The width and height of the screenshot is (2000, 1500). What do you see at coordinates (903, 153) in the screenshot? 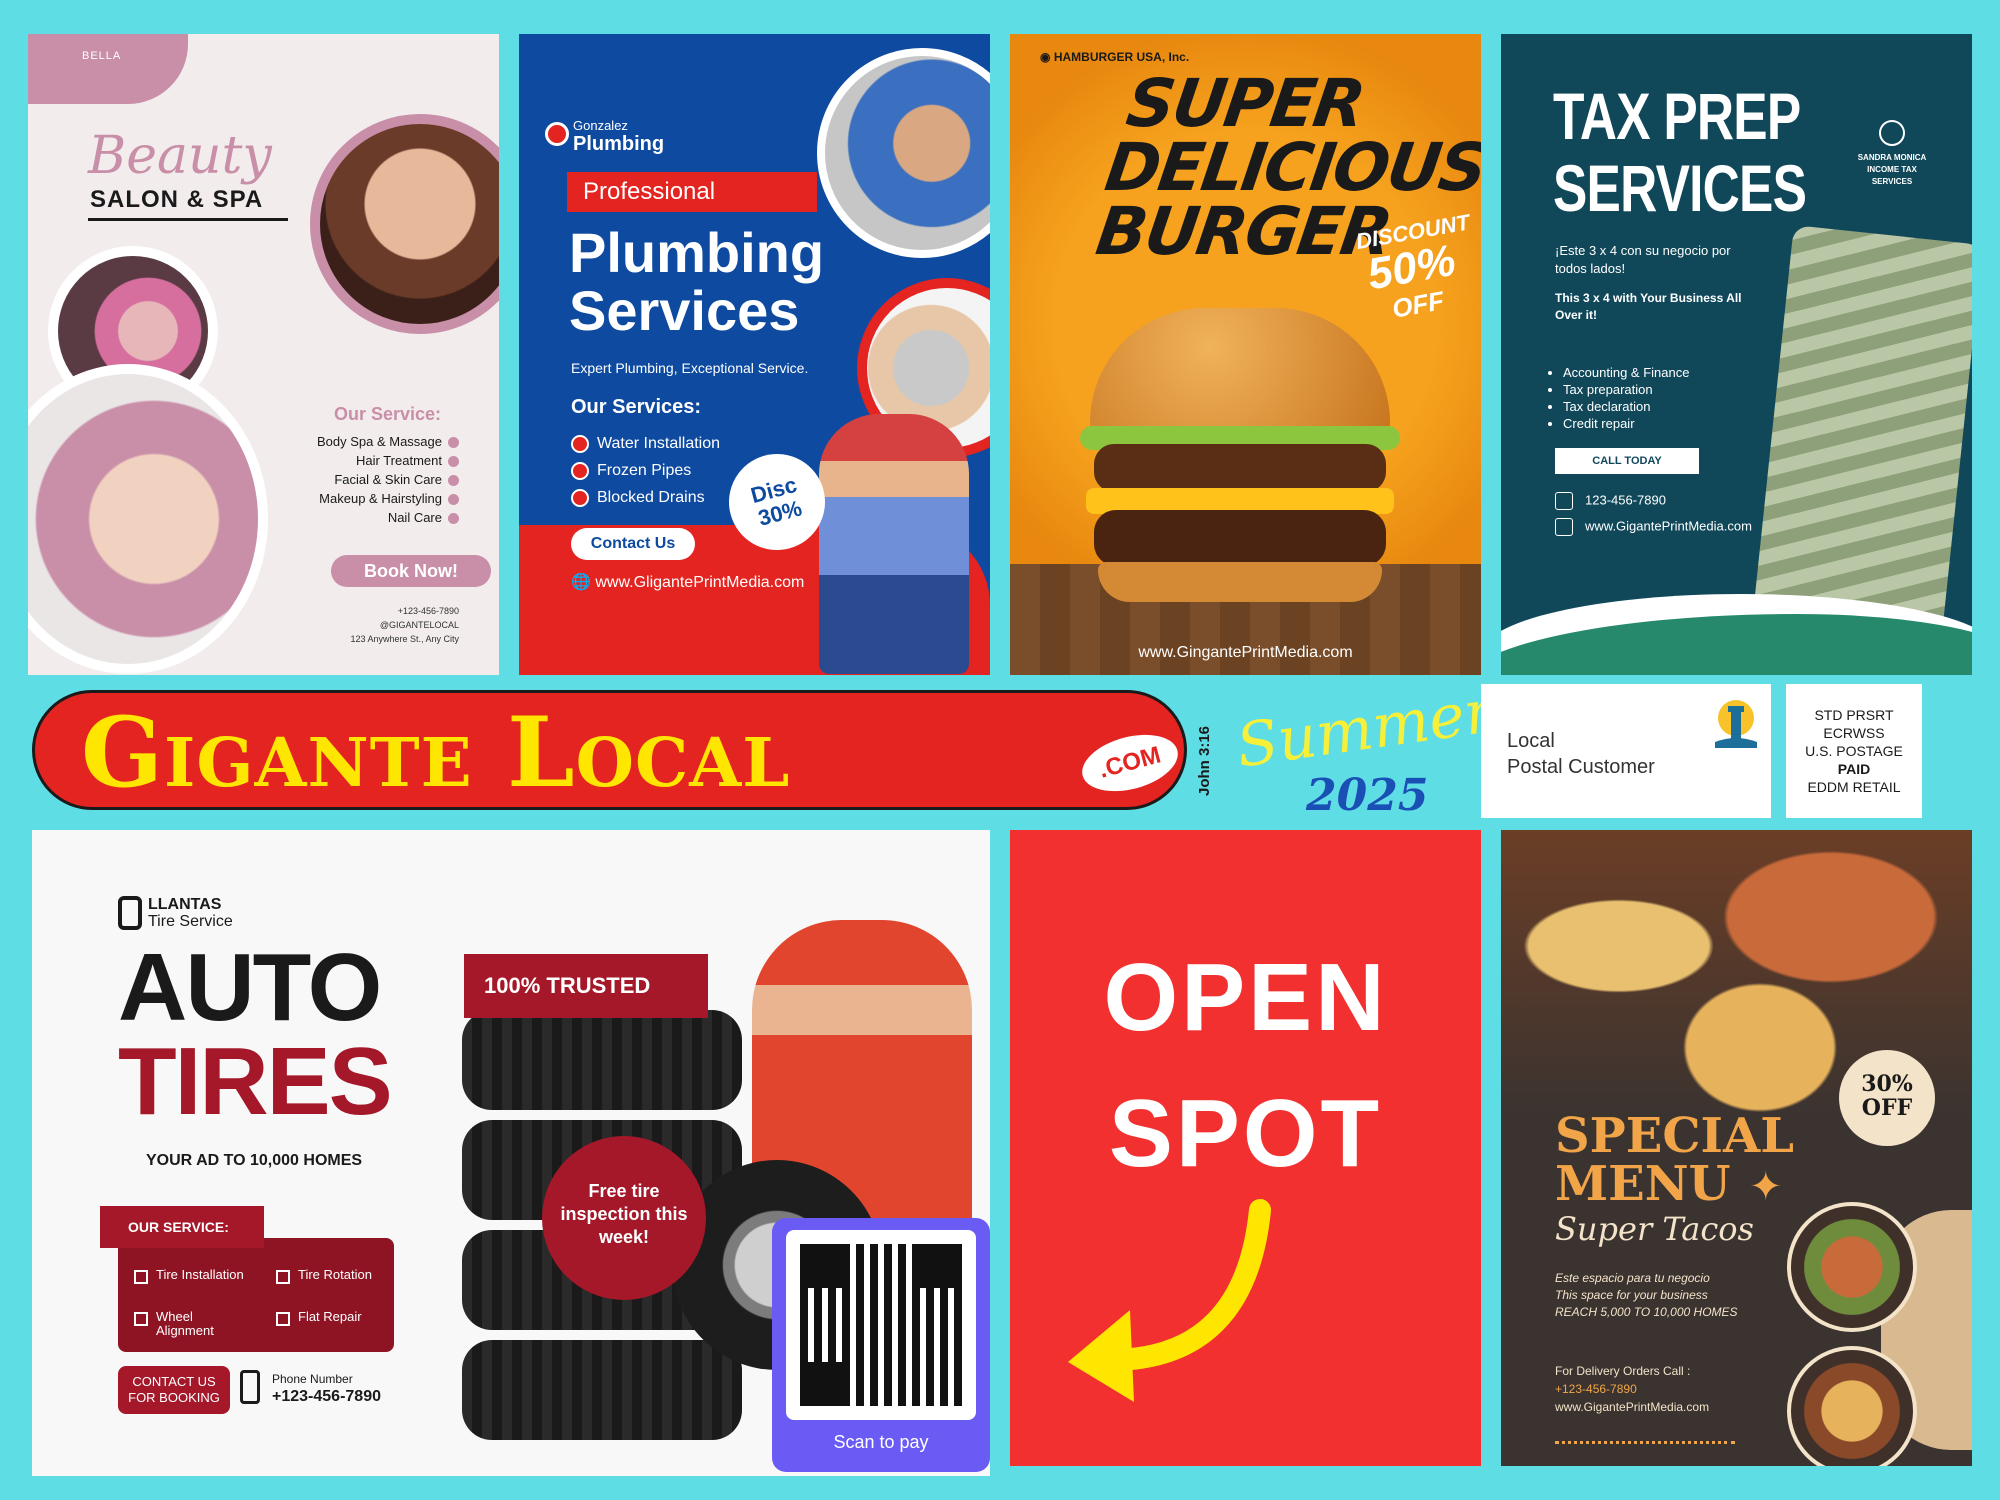
I see `plumber-photo` at bounding box center [903, 153].